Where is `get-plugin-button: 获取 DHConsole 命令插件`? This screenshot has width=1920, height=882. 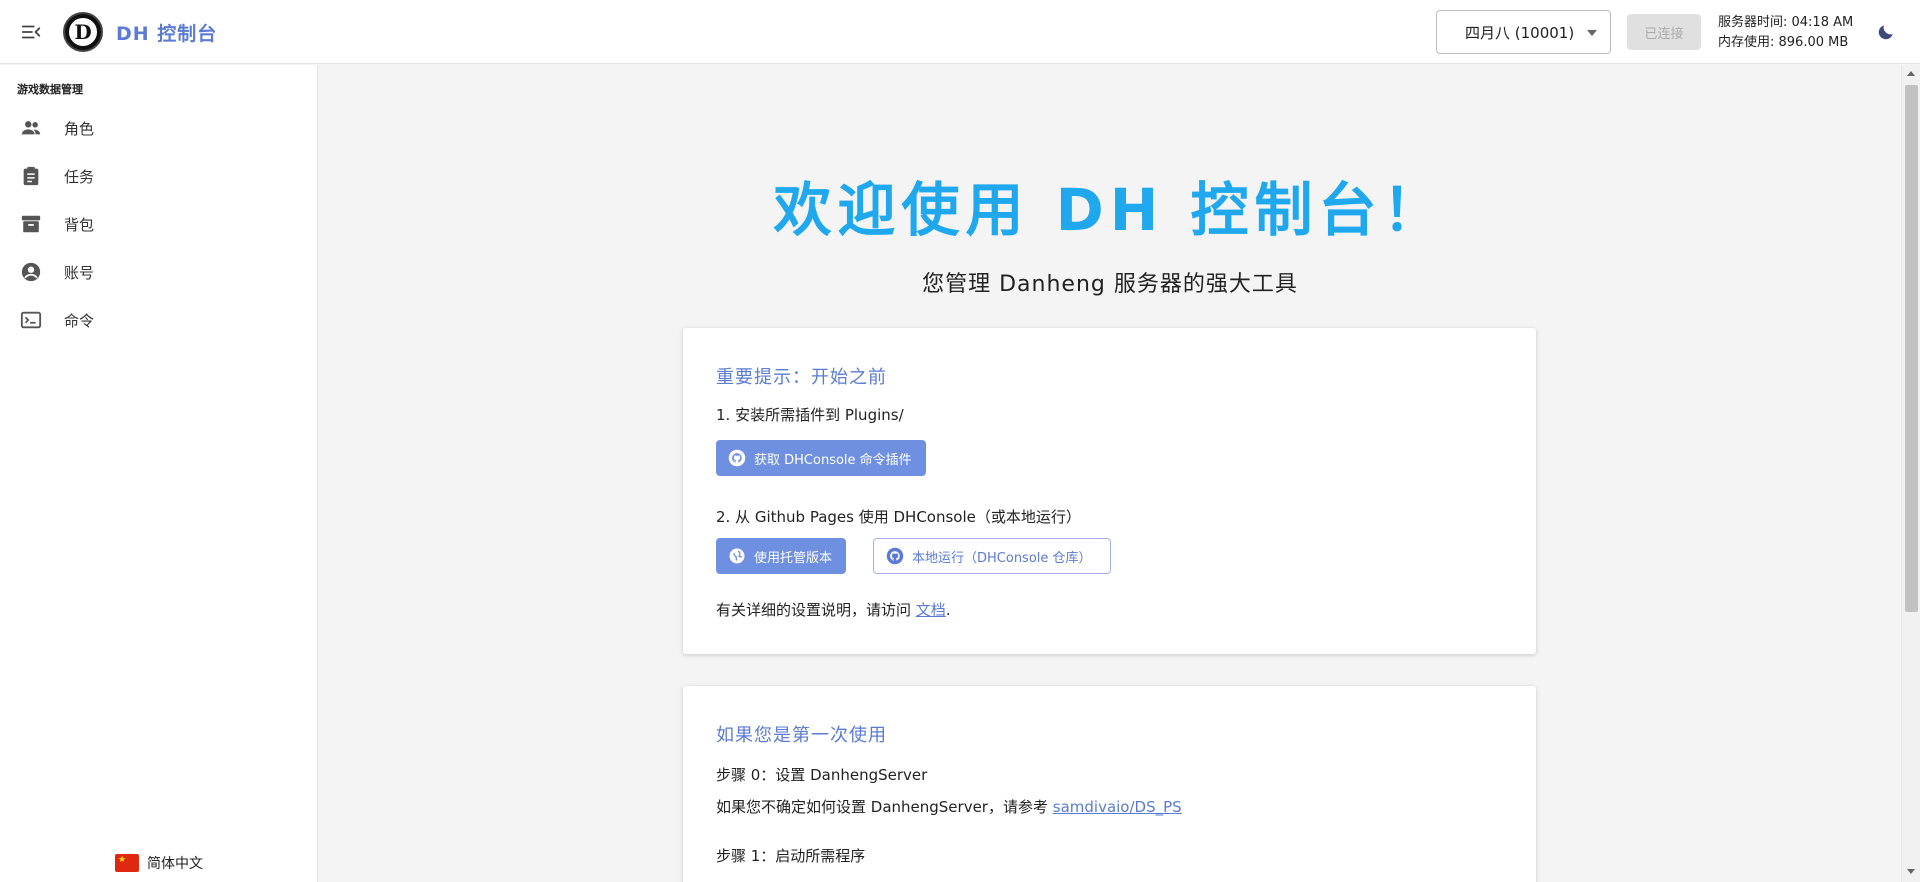 get-plugin-button: 获取 DHConsole 命令插件 is located at coordinates (821, 458).